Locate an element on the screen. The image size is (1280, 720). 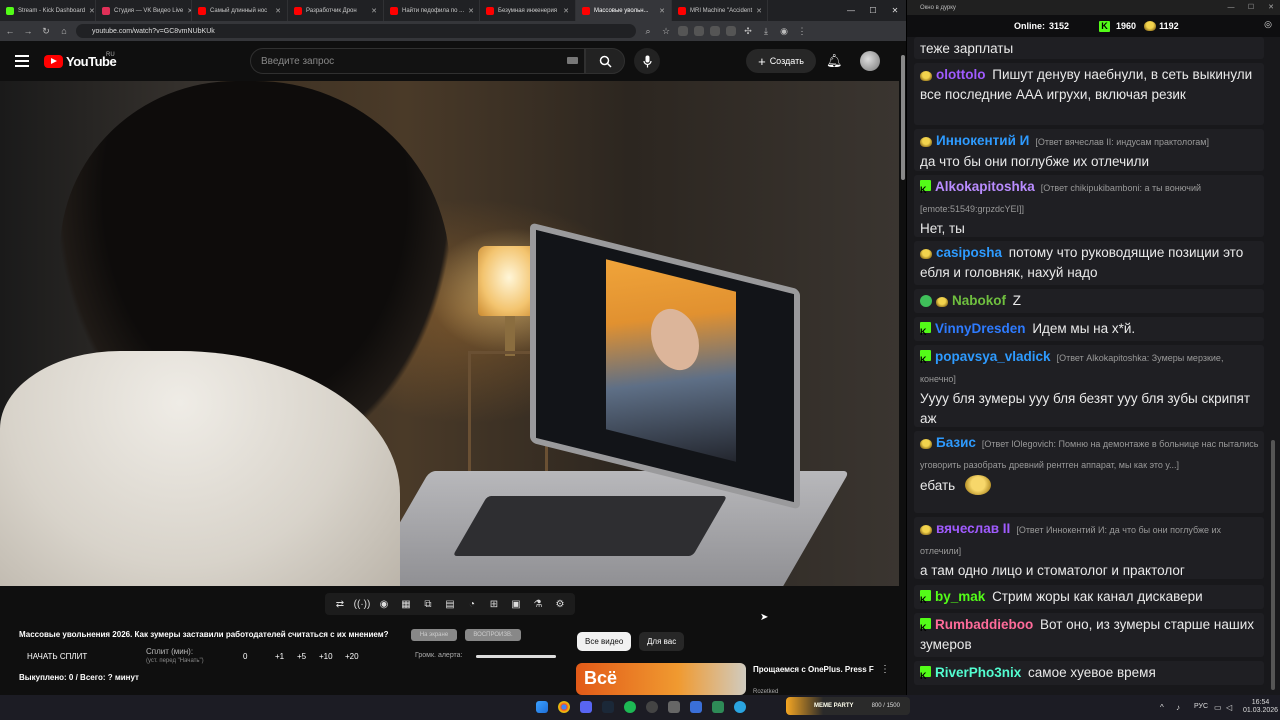
meme-party-widget: MEME PARTY 800 / 1500 is located at coordinates (848, 706).